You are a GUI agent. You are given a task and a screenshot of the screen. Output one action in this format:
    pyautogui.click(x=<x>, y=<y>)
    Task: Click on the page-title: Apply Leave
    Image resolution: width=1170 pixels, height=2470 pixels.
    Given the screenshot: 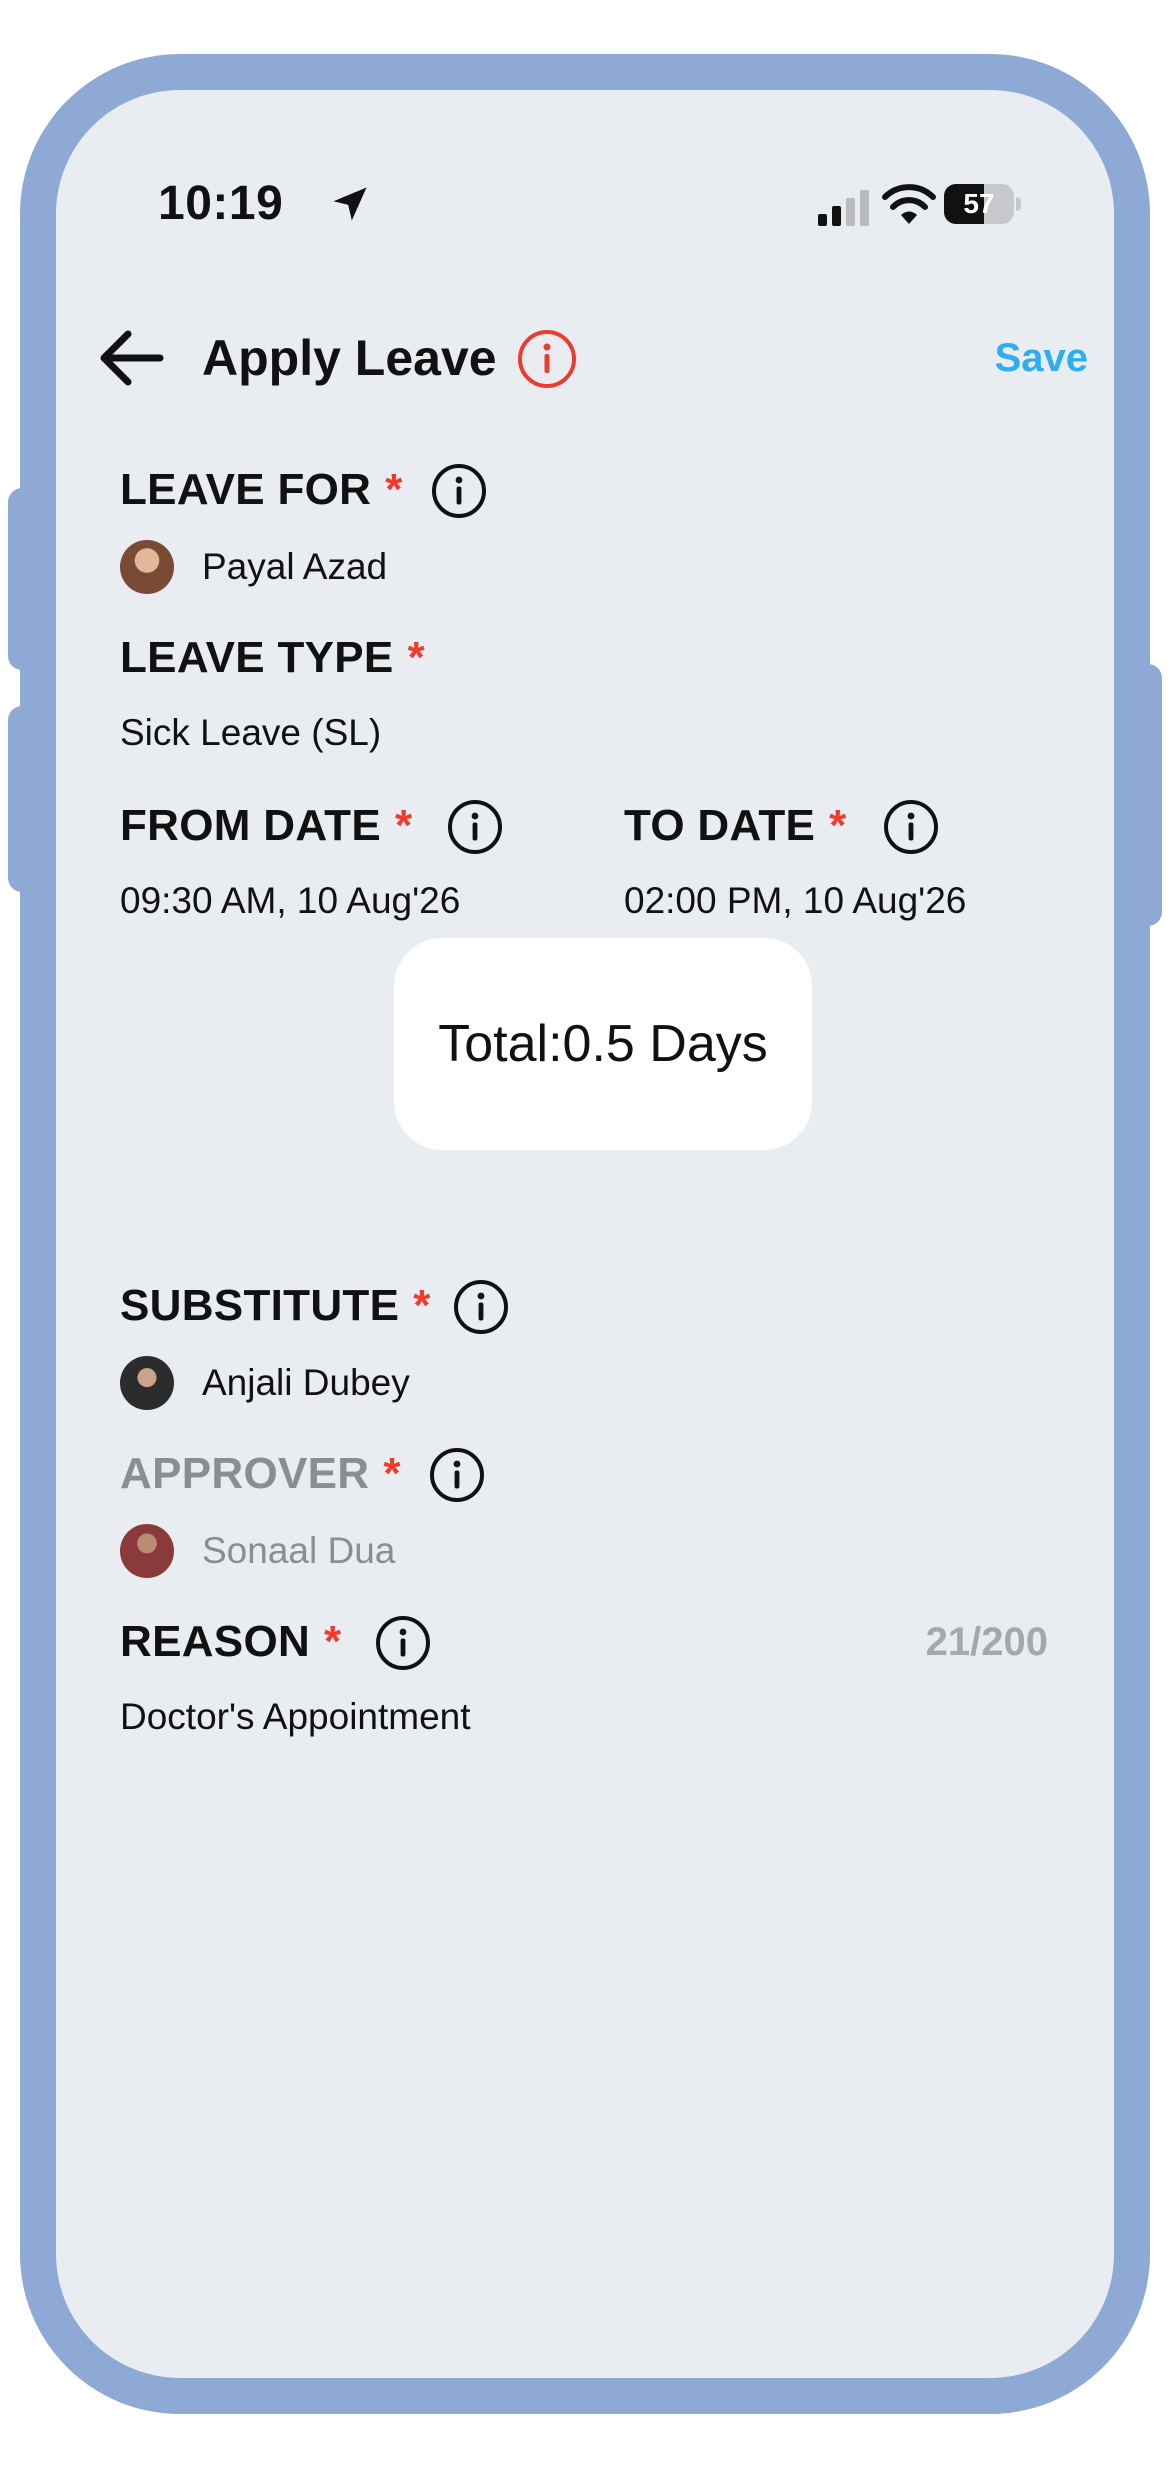 What is the action you would take?
    pyautogui.click(x=349, y=358)
    